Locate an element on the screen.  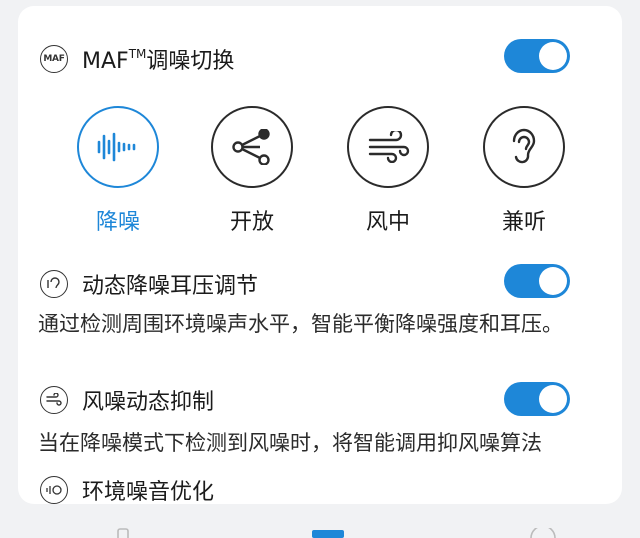
share-nodes-icon is located at coordinates (252, 147).